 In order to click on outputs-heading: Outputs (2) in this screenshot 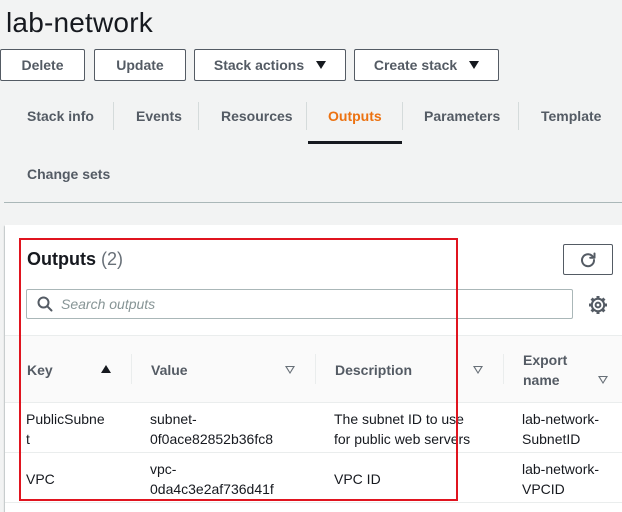, I will do `click(75, 259)`.